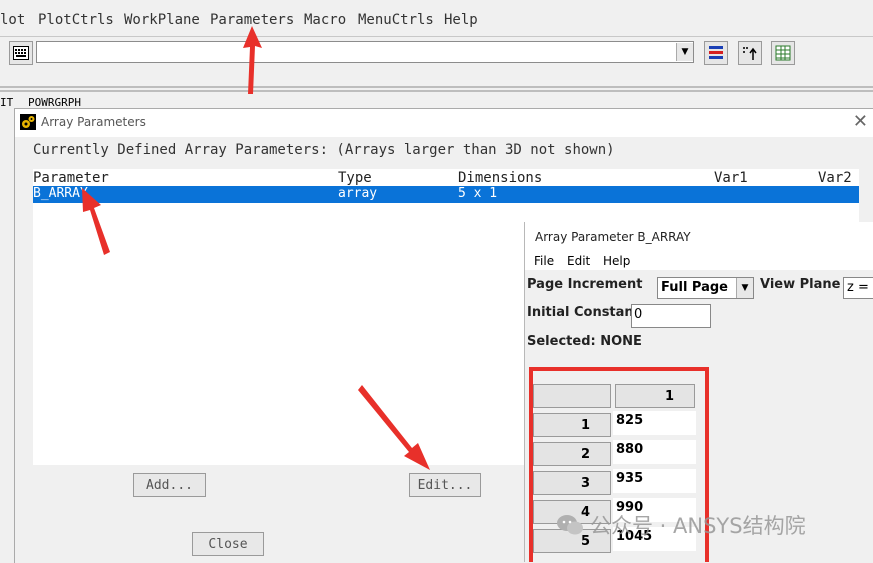  I want to click on keyboard-icon, so click(21, 53).